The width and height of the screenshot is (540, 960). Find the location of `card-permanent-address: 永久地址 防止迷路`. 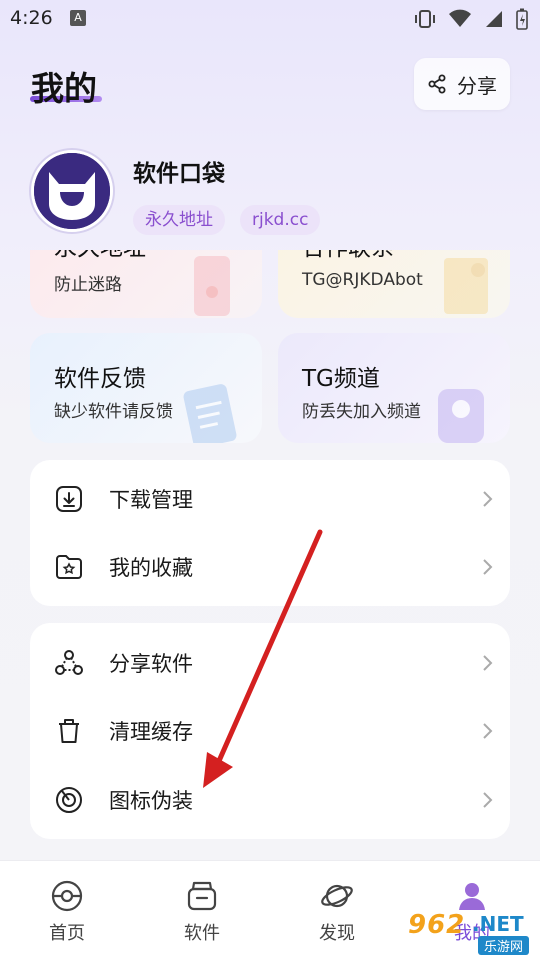

card-permanent-address: 永久地址 防止迷路 is located at coordinates (146, 284).